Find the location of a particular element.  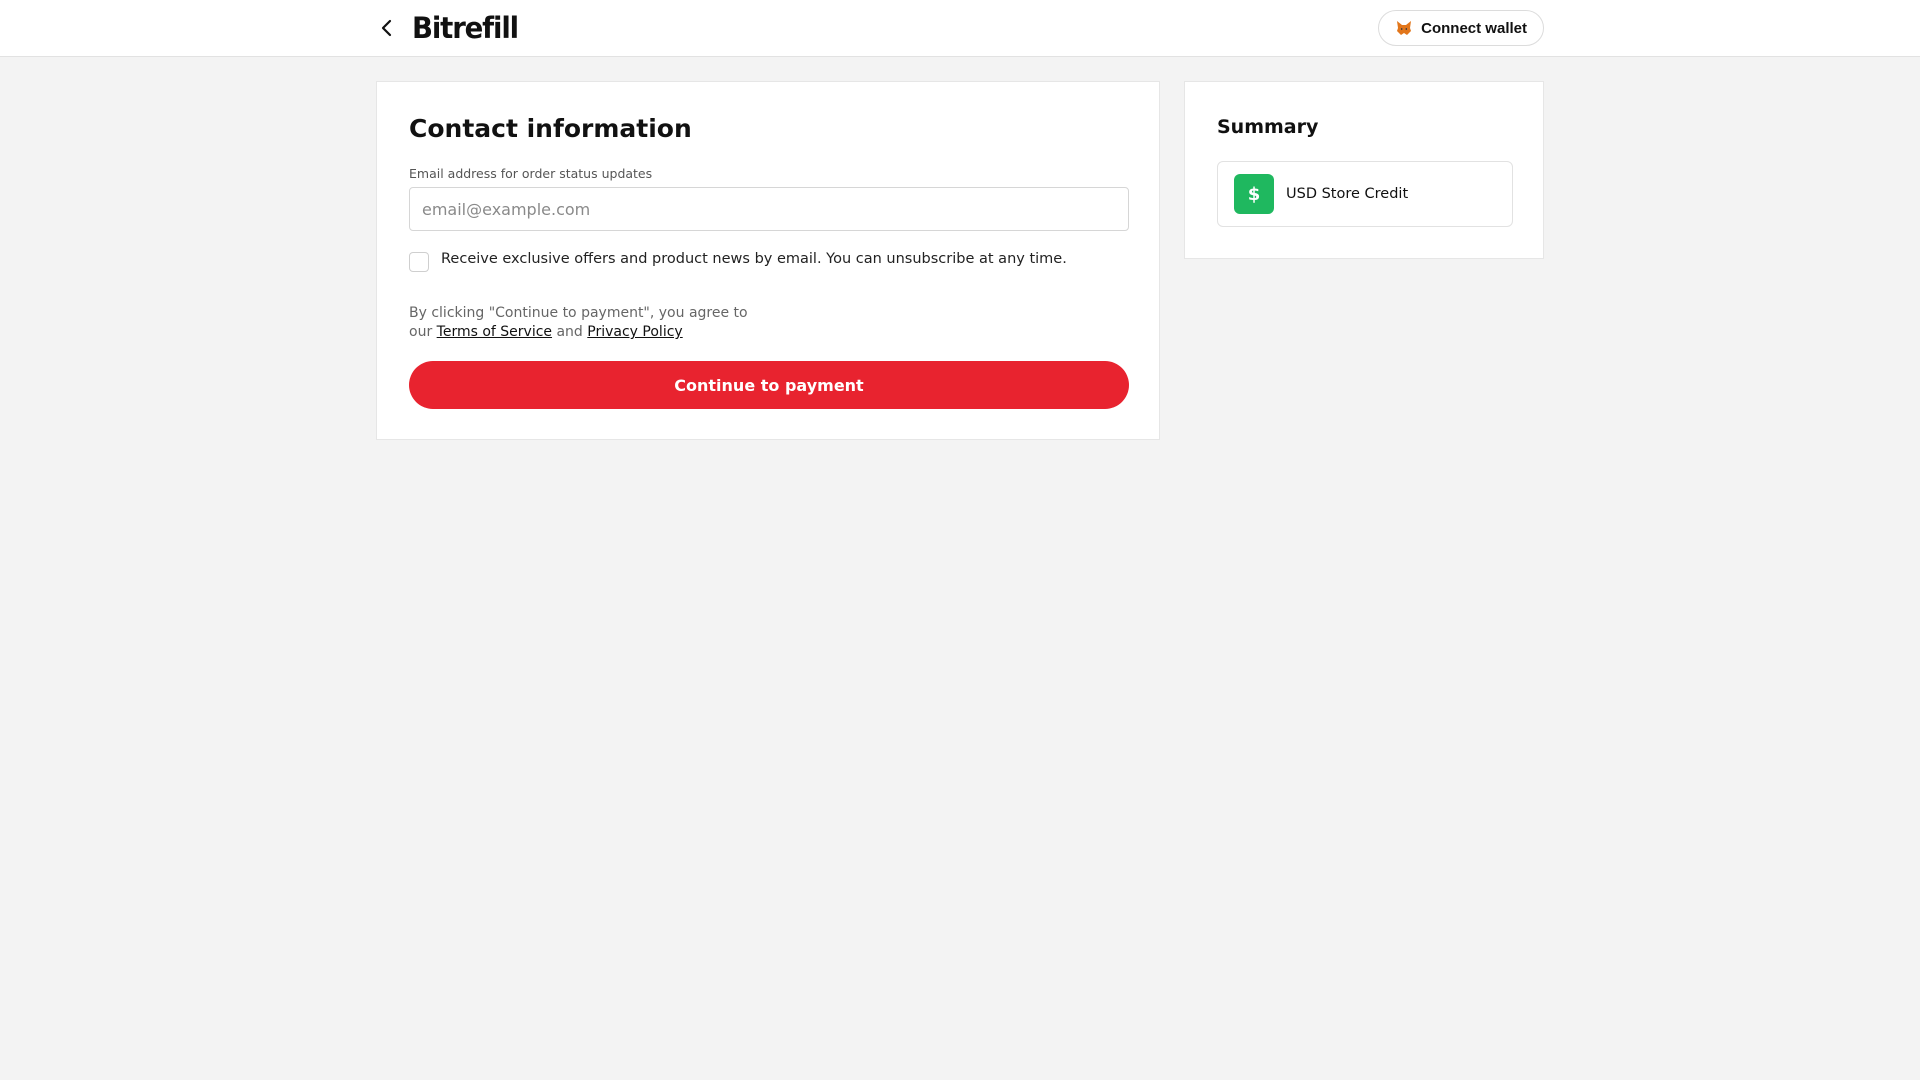

top-bar: Bitrefill Connect wallet is located at coordinates (960, 28).